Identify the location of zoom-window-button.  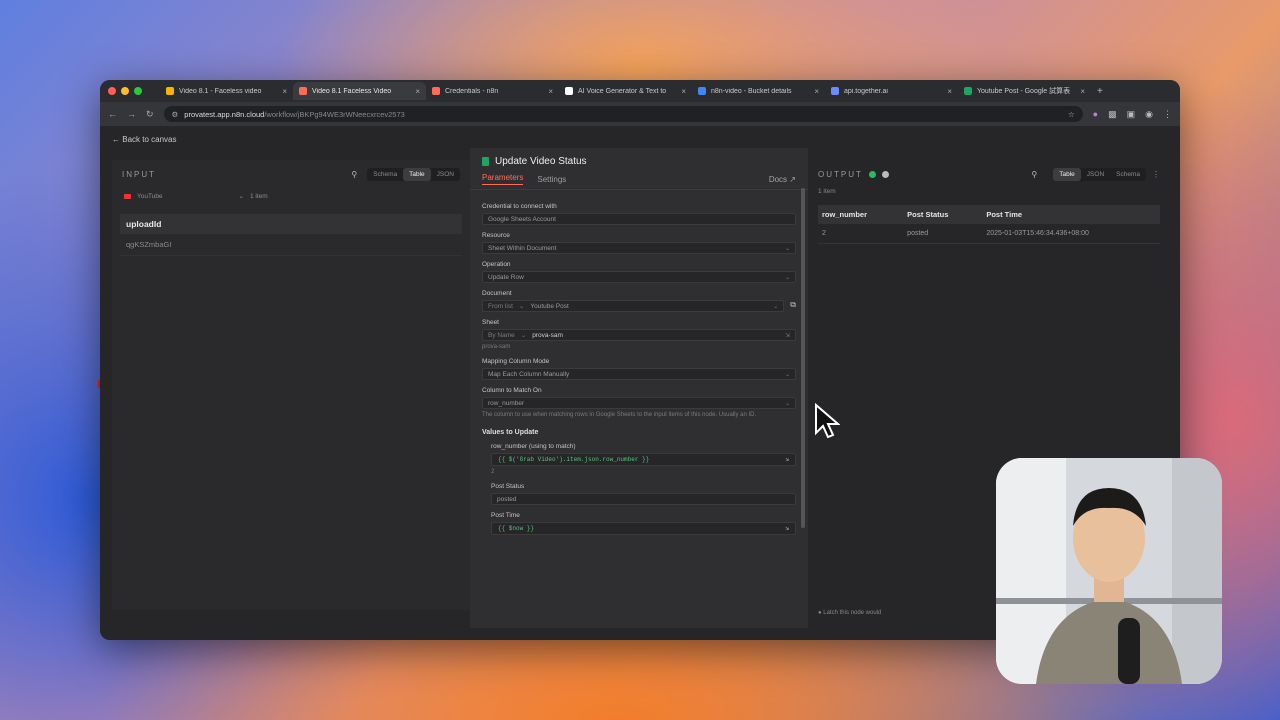
(138, 91).